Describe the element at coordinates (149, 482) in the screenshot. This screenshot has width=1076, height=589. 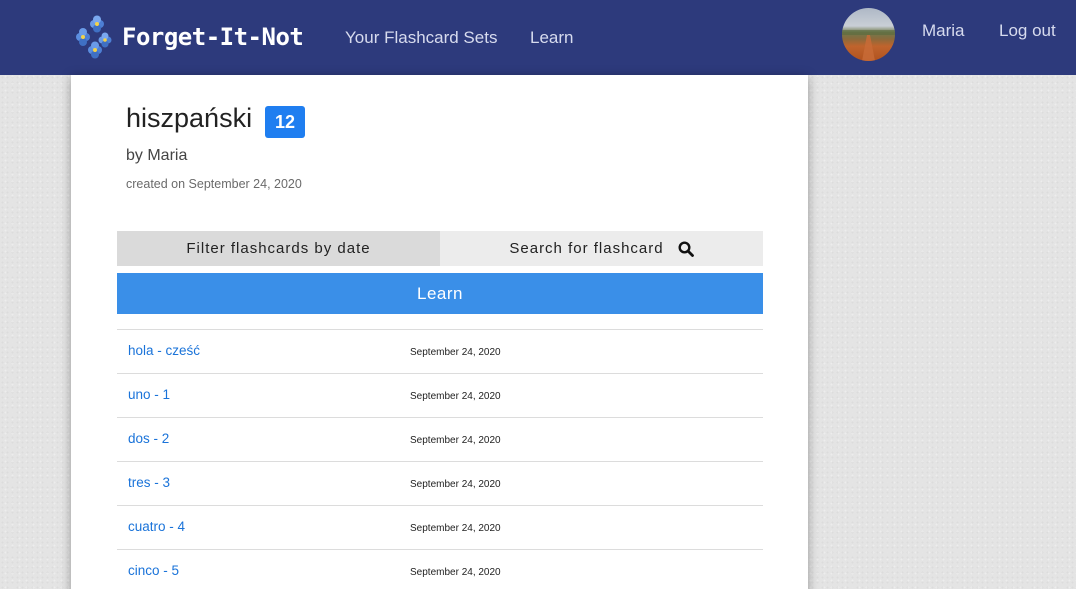
I see `flashcard-link: tres - 3` at that location.